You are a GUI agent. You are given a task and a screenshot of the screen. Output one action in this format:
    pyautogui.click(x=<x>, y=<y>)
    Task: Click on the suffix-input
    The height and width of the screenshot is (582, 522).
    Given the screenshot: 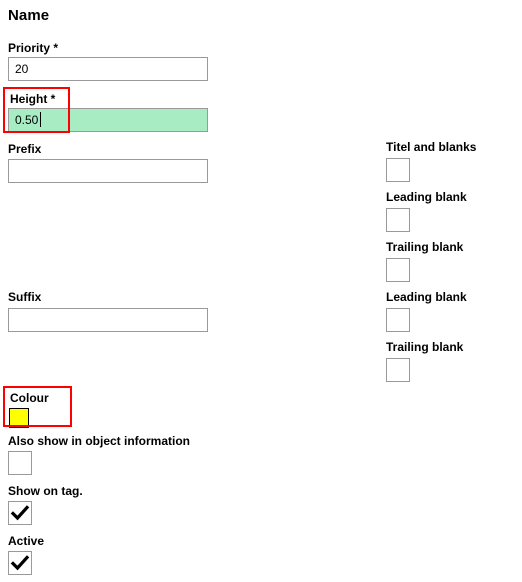 What is the action you would take?
    pyautogui.click(x=108, y=320)
    